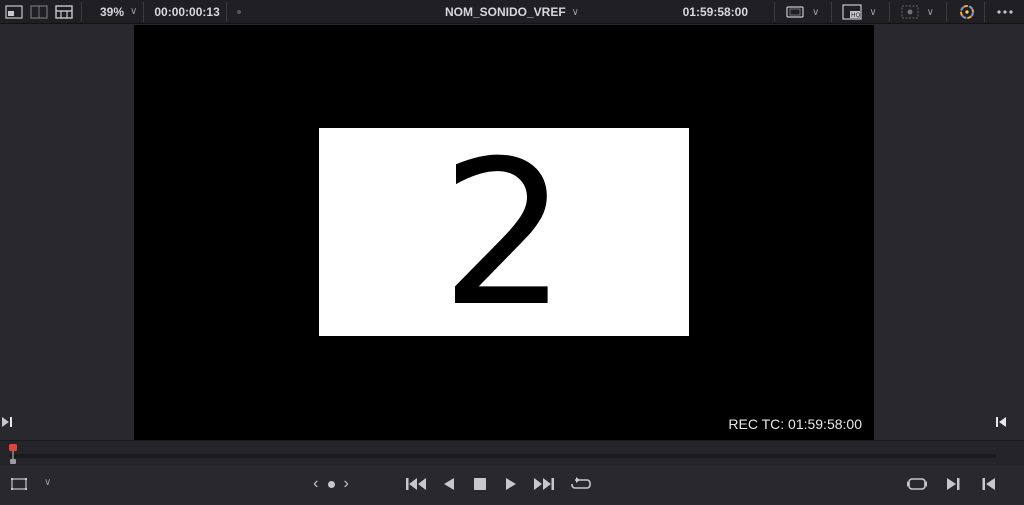 This screenshot has width=1024, height=505. What do you see at coordinates (503, 456) in the screenshot?
I see `scrub-track` at bounding box center [503, 456].